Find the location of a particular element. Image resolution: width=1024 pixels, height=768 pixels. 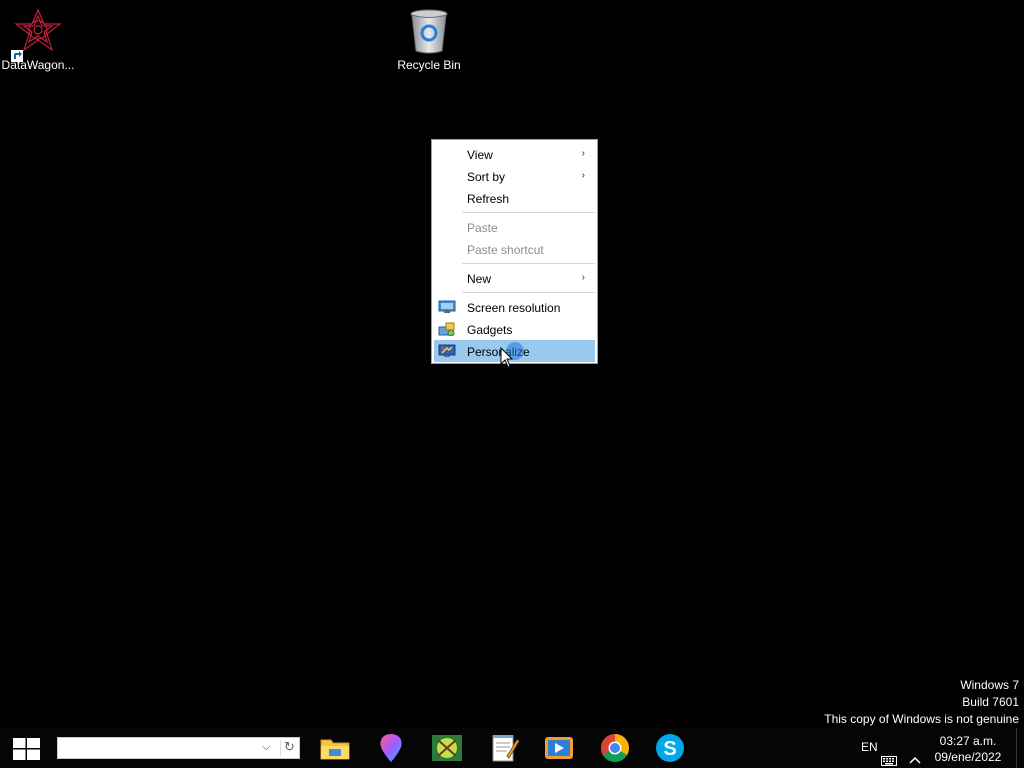

show-desktop-button is located at coordinates (1020, 748).